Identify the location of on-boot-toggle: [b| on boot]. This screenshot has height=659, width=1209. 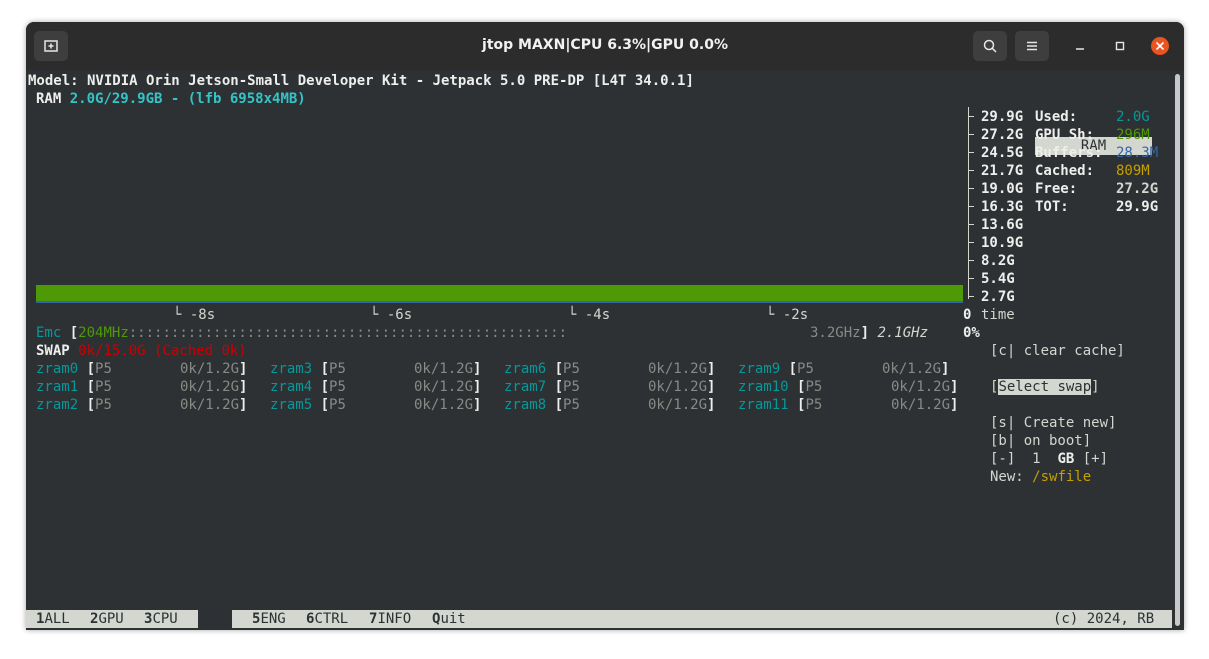
(1040, 441).